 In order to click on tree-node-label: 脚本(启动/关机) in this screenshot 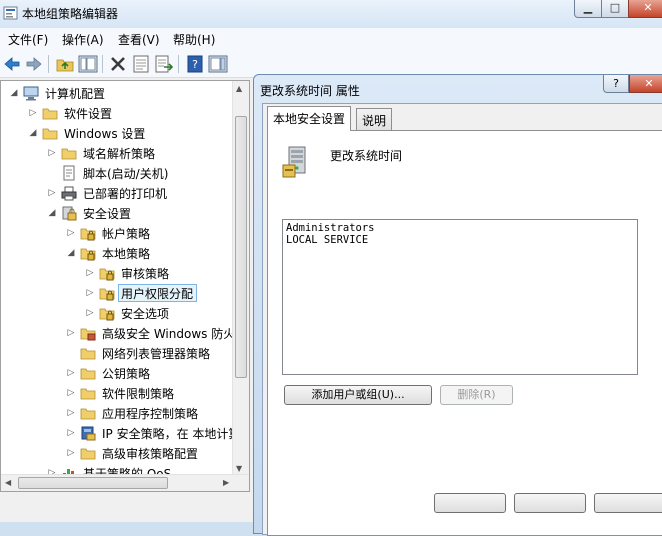, I will do `click(126, 173)`.